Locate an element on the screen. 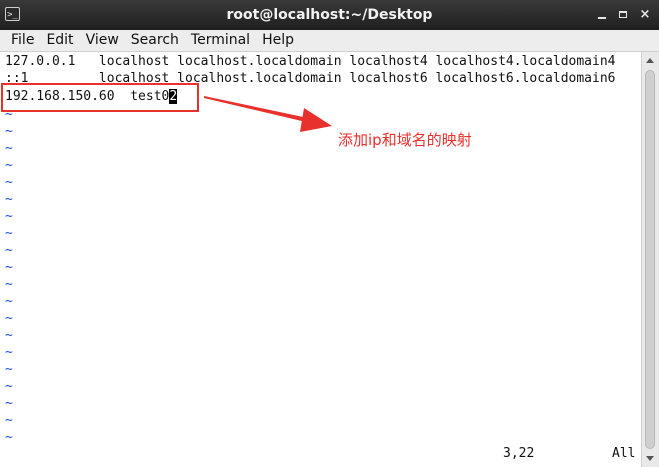  menu-bar: File Edit View Search Terminal Help is located at coordinates (329, 41).